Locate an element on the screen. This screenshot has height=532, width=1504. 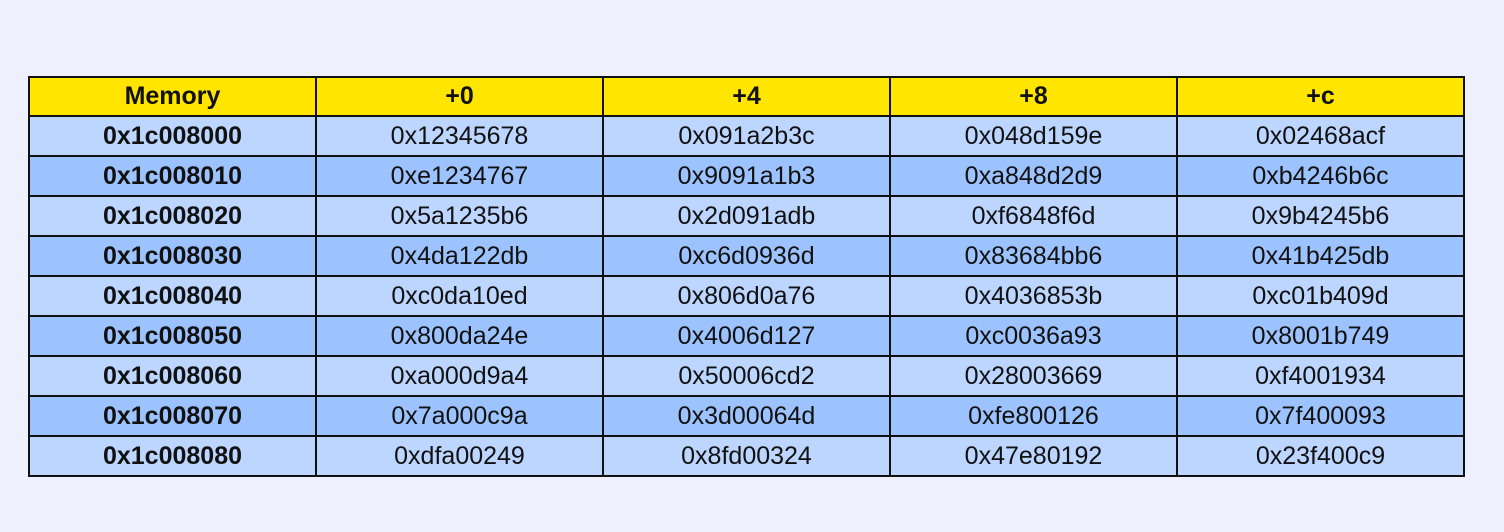
cell-value: 0x091a2b3c is located at coordinates (746, 136).